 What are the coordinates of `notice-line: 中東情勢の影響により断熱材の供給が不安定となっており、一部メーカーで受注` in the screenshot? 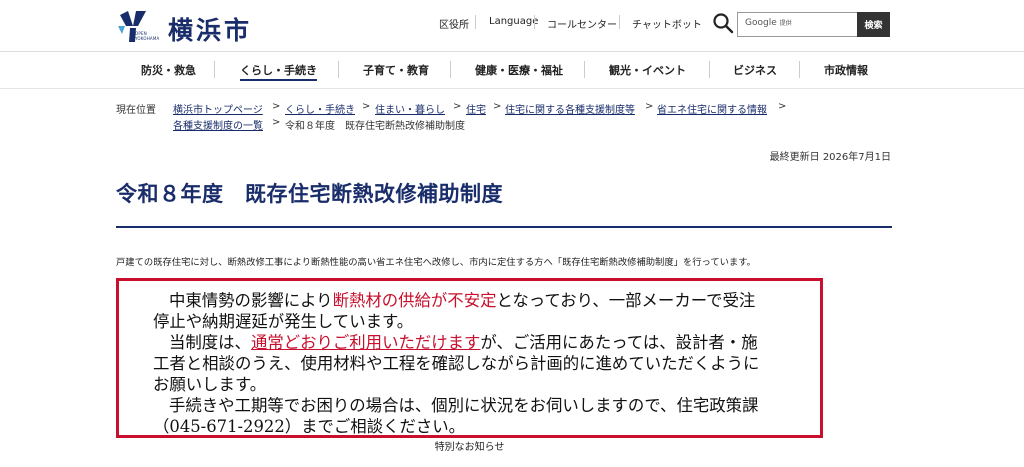 It's located at (462, 300).